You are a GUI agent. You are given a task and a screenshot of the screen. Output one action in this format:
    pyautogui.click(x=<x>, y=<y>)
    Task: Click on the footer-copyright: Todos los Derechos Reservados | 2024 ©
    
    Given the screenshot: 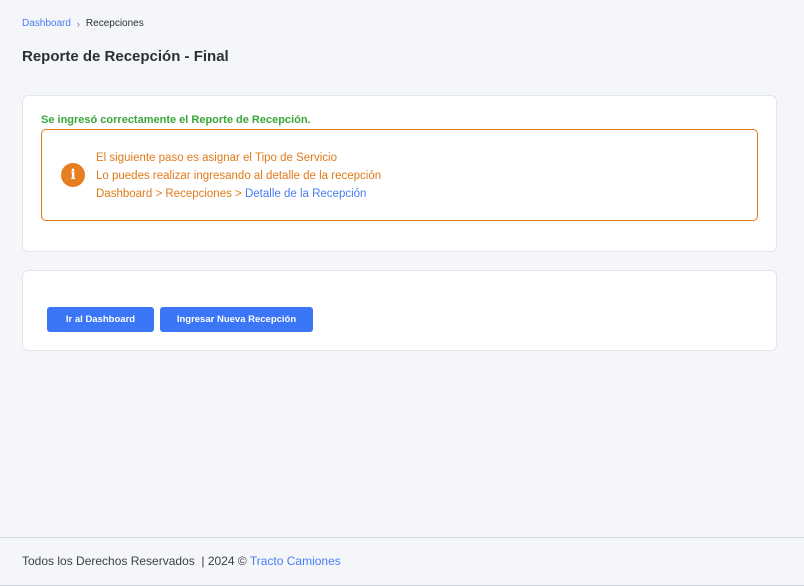 What is the action you would take?
    pyautogui.click(x=136, y=561)
    